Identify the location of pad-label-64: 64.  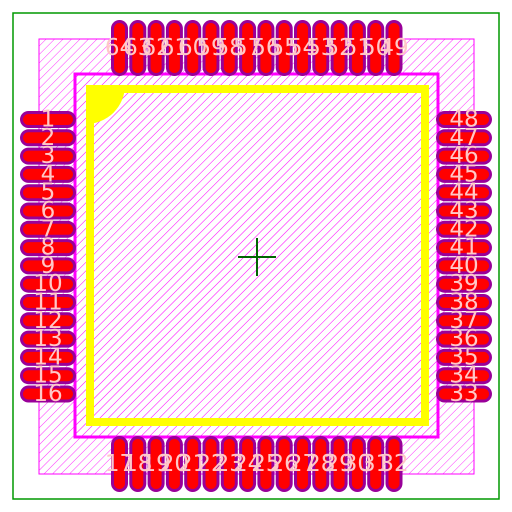
(119, 48).